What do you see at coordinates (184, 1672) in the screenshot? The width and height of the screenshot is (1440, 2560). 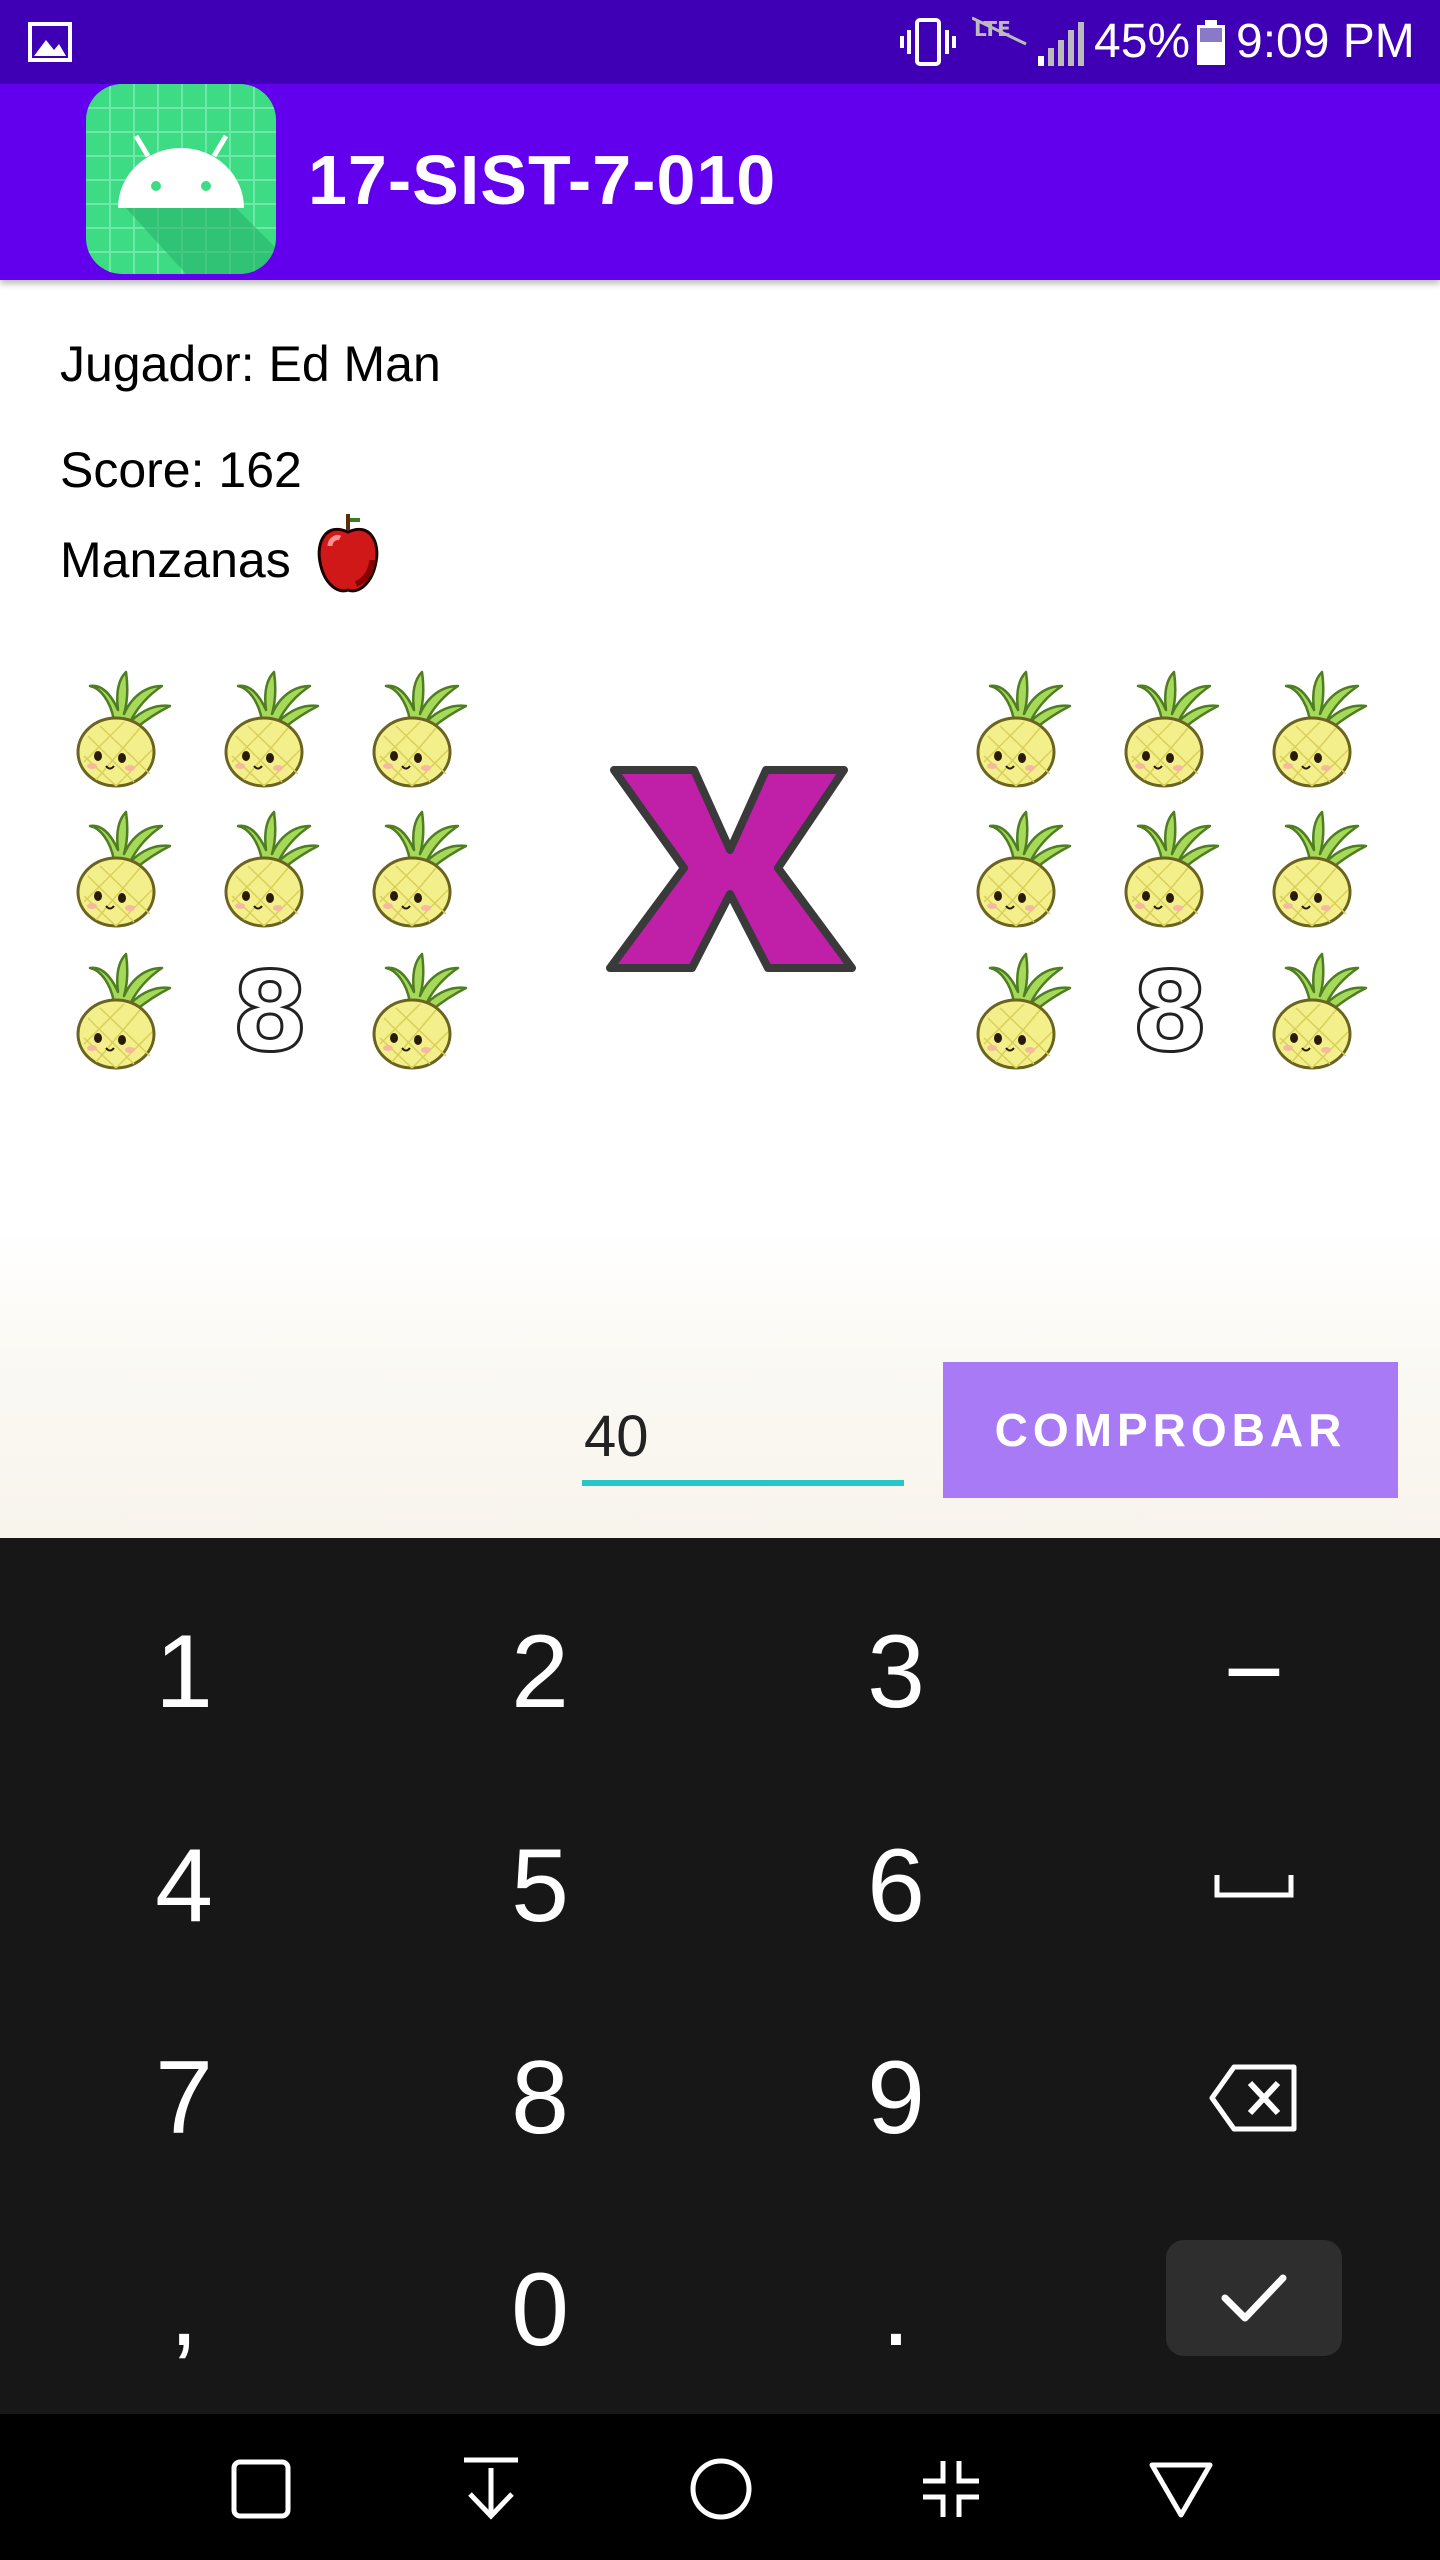 I see `key-1: 1` at bounding box center [184, 1672].